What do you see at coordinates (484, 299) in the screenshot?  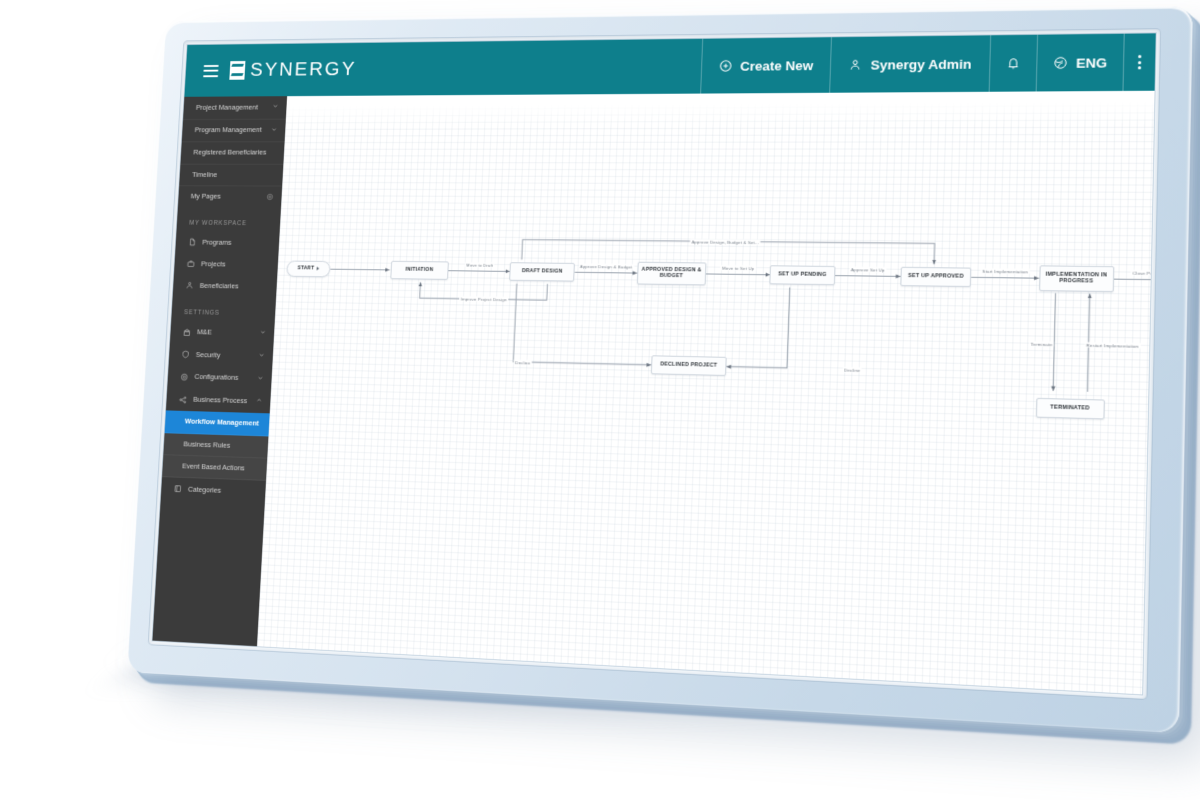 I see `edge-label-improve-project-design: Improve Project Design` at bounding box center [484, 299].